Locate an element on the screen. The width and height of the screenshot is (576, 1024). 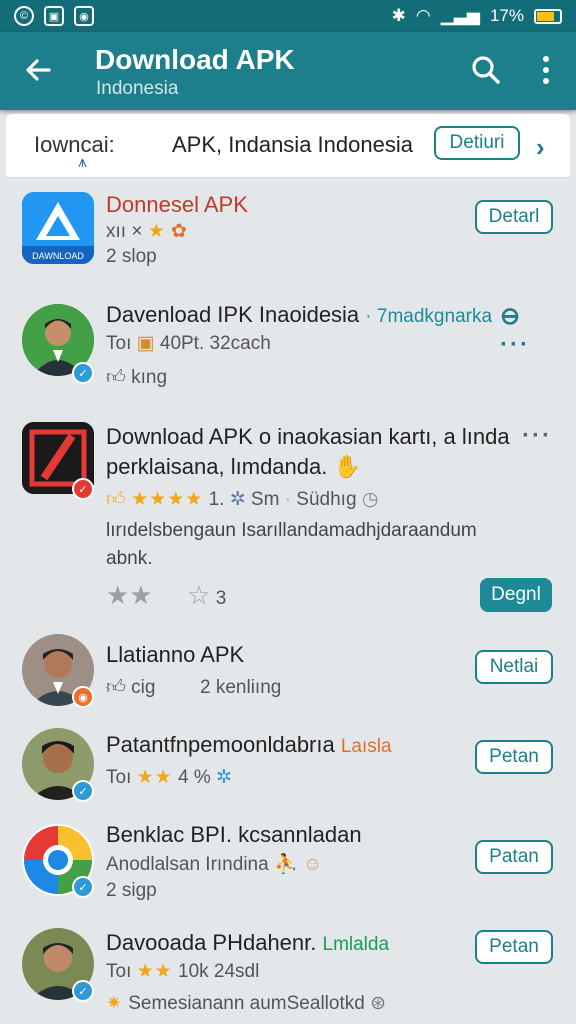
item-size: 2 slop is located at coordinates (131, 256).